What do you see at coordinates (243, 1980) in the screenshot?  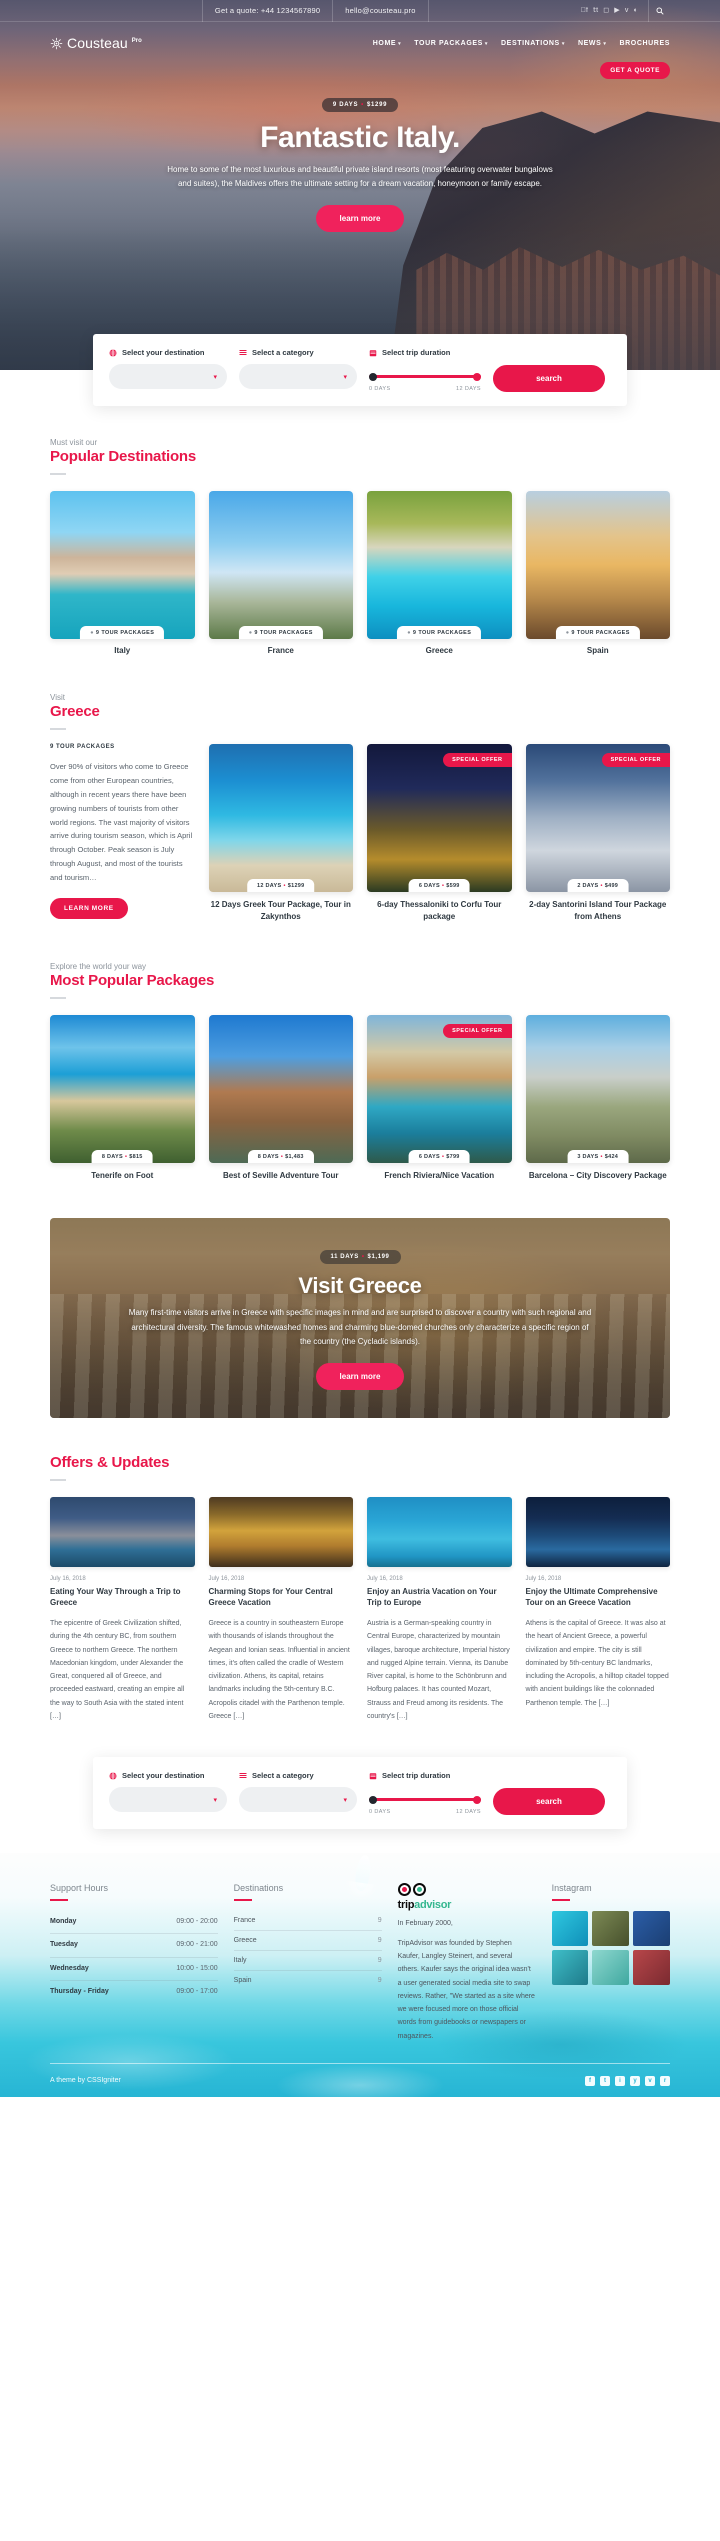 I see `destination-link: Spain` at bounding box center [243, 1980].